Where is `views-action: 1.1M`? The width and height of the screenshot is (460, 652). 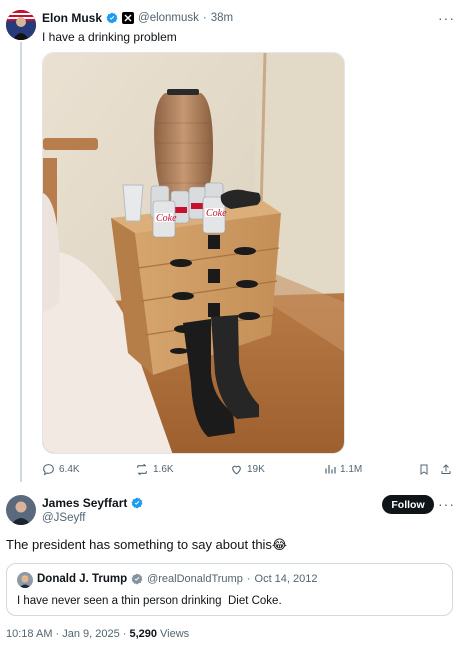 views-action: 1.1M is located at coordinates (343, 469).